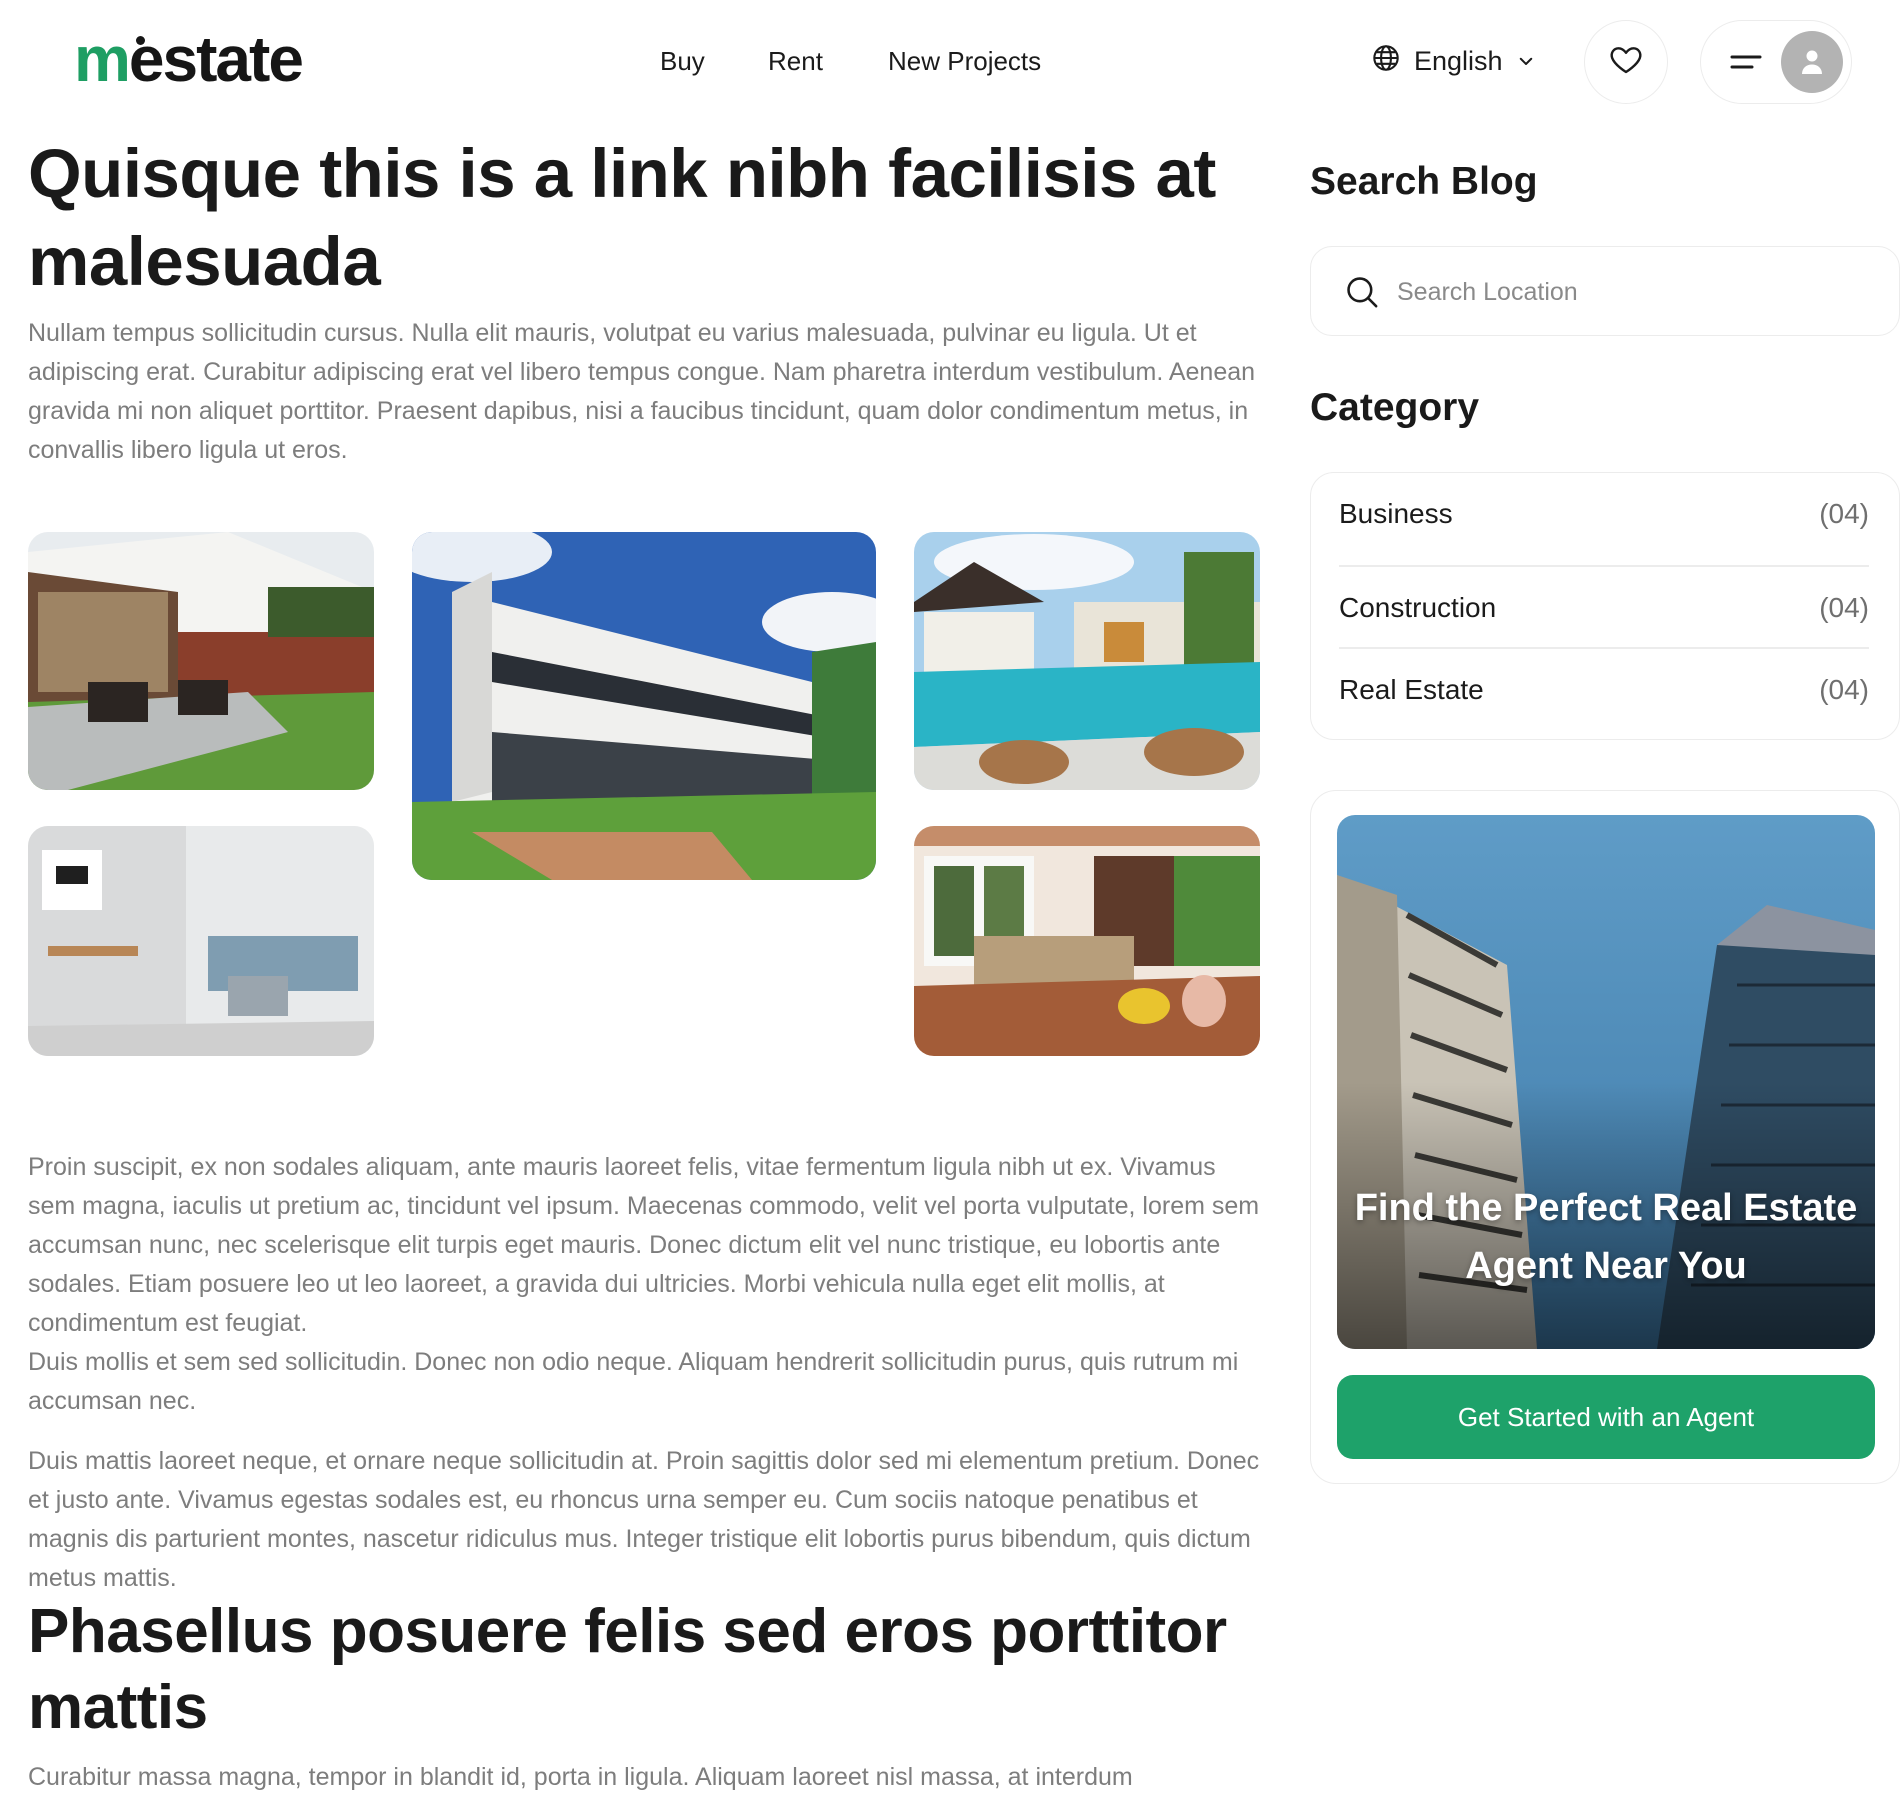 This screenshot has width=1900, height=1794. What do you see at coordinates (1526, 61) in the screenshot?
I see `chevron-down-icon` at bounding box center [1526, 61].